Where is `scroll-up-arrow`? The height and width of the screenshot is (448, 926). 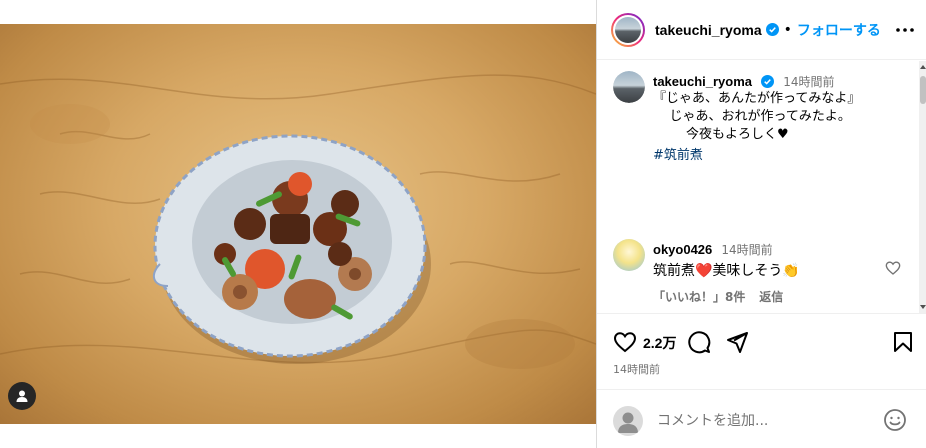
scroll-up-arrow is located at coordinates (923, 67).